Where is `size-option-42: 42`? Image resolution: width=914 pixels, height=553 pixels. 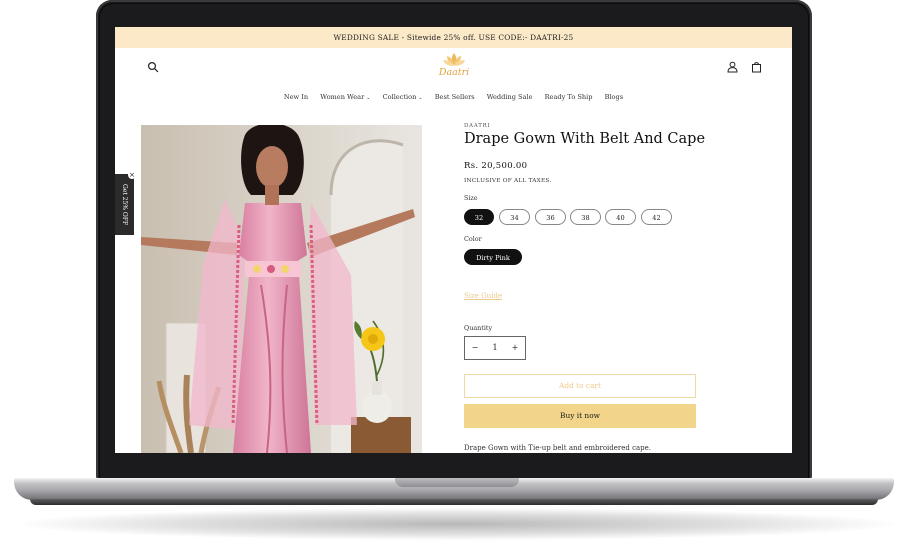 size-option-42: 42 is located at coordinates (656, 217).